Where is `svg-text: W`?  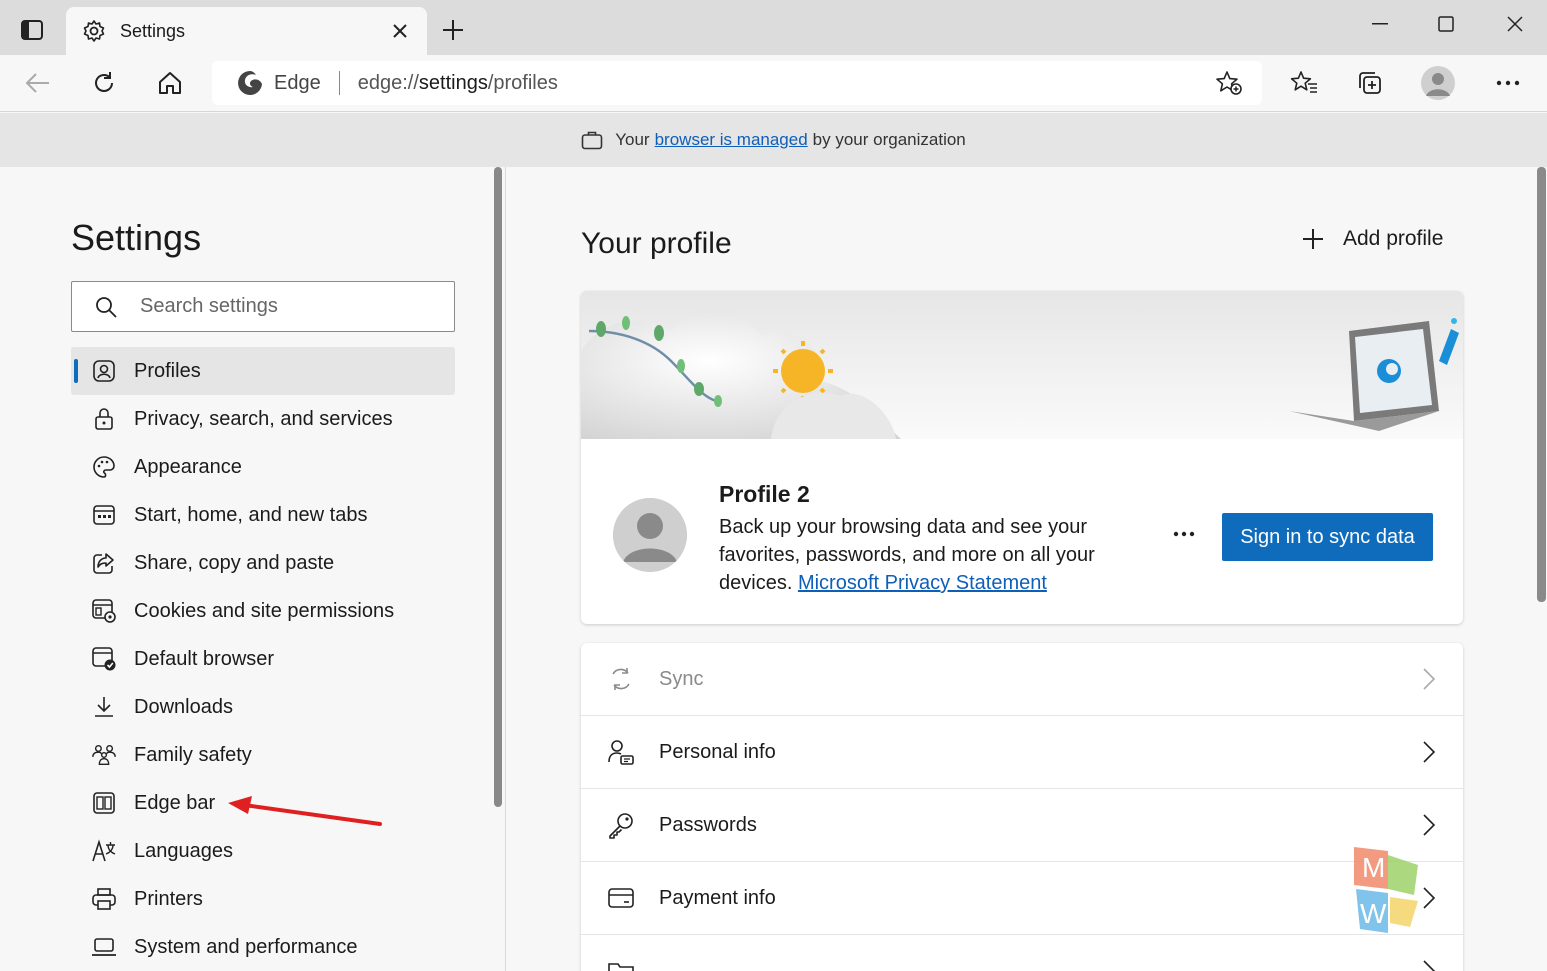
svg-text: W is located at coordinates (1373, 913).